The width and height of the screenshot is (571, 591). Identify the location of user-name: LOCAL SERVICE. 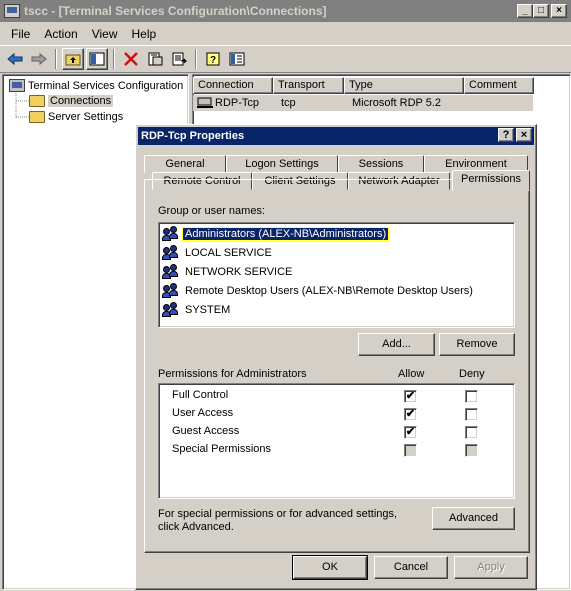
(228, 252).